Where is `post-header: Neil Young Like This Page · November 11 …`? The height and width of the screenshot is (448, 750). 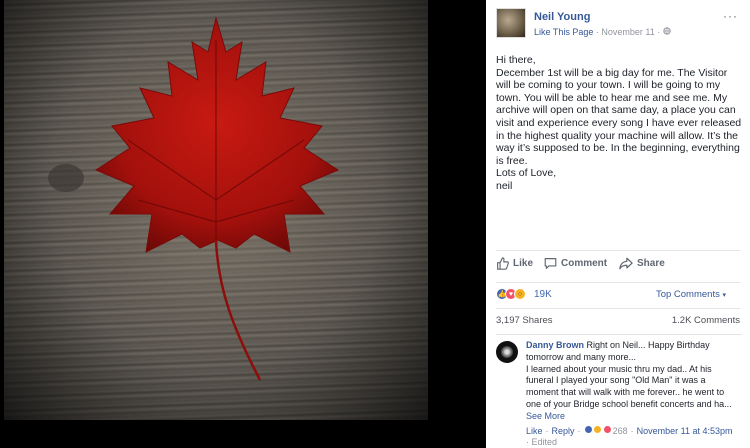 post-header: Neil Young Like This Page · November 11 … is located at coordinates (618, 24).